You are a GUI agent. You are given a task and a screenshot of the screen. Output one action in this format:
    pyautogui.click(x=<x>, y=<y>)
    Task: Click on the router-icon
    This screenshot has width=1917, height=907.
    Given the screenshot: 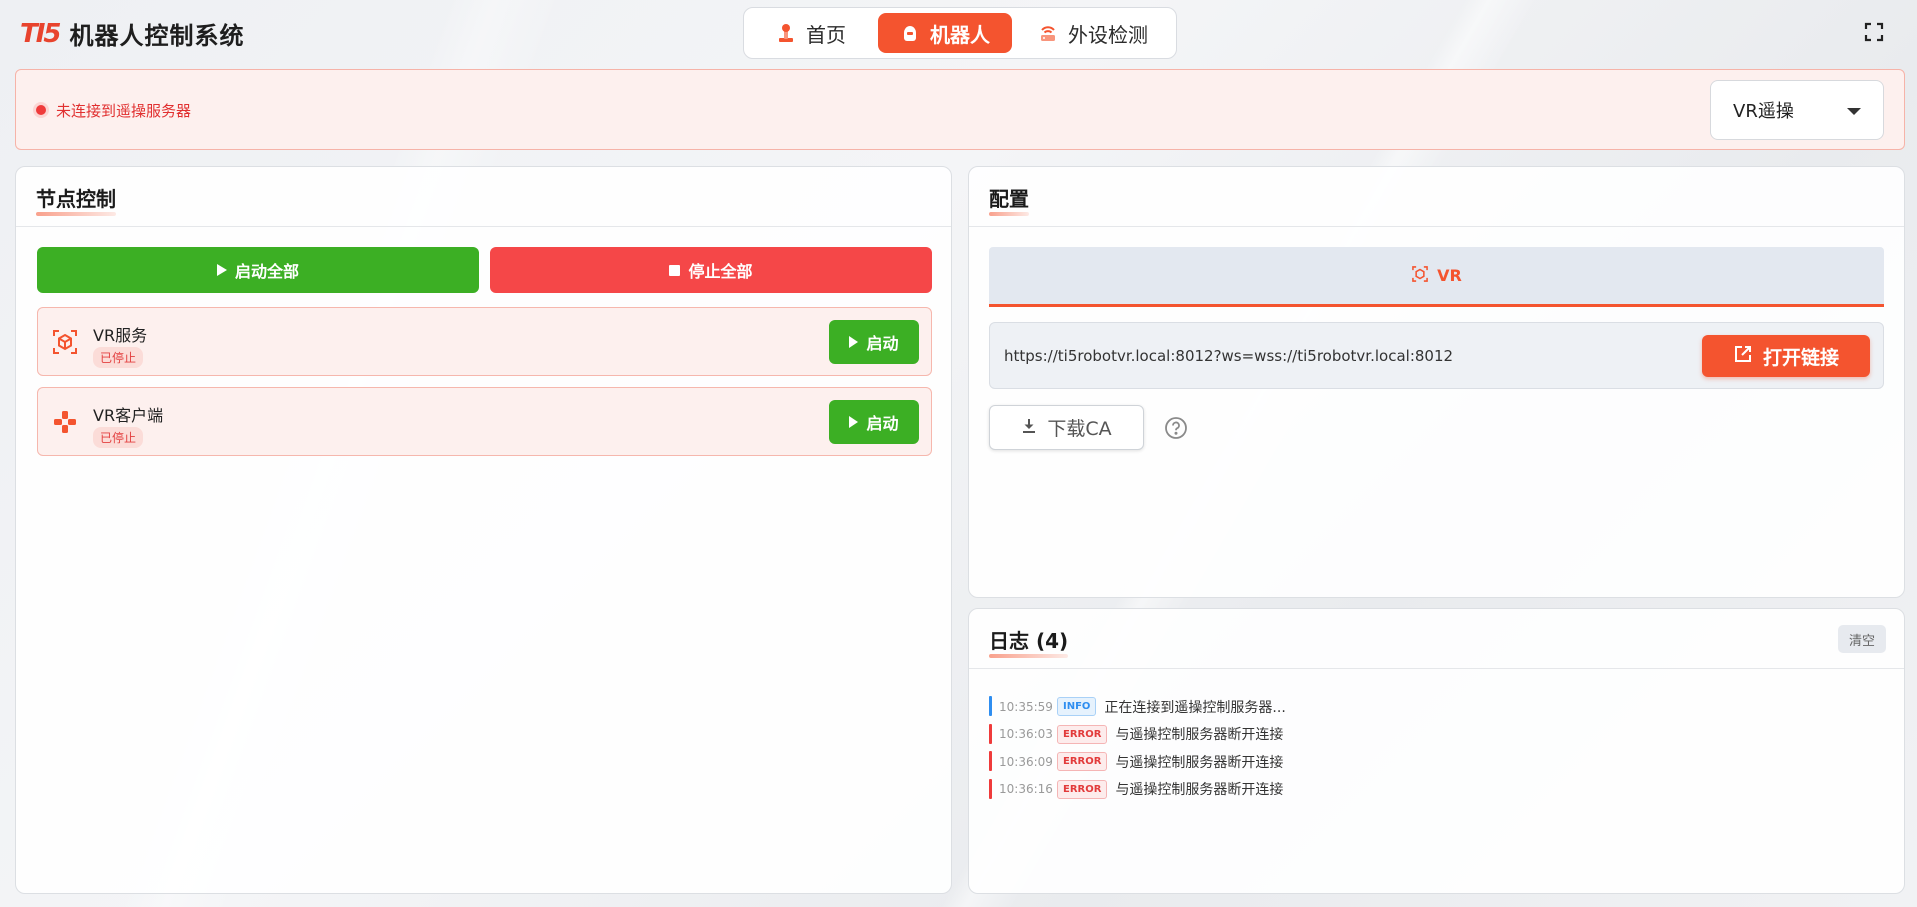 What is the action you would take?
    pyautogui.click(x=1048, y=33)
    